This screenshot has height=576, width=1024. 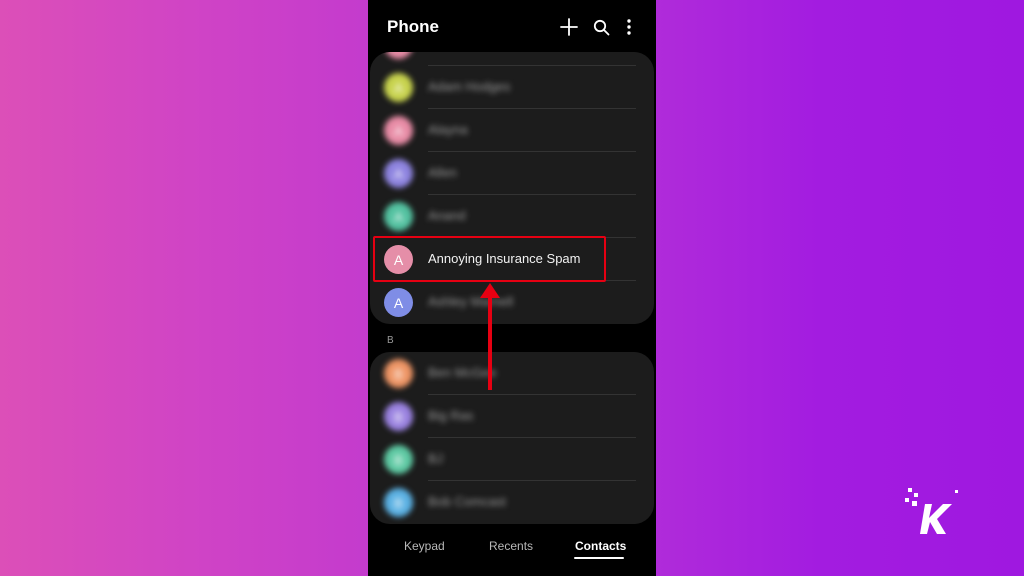 What do you see at coordinates (442, 172) in the screenshot?
I see `contact-name: Allen` at bounding box center [442, 172].